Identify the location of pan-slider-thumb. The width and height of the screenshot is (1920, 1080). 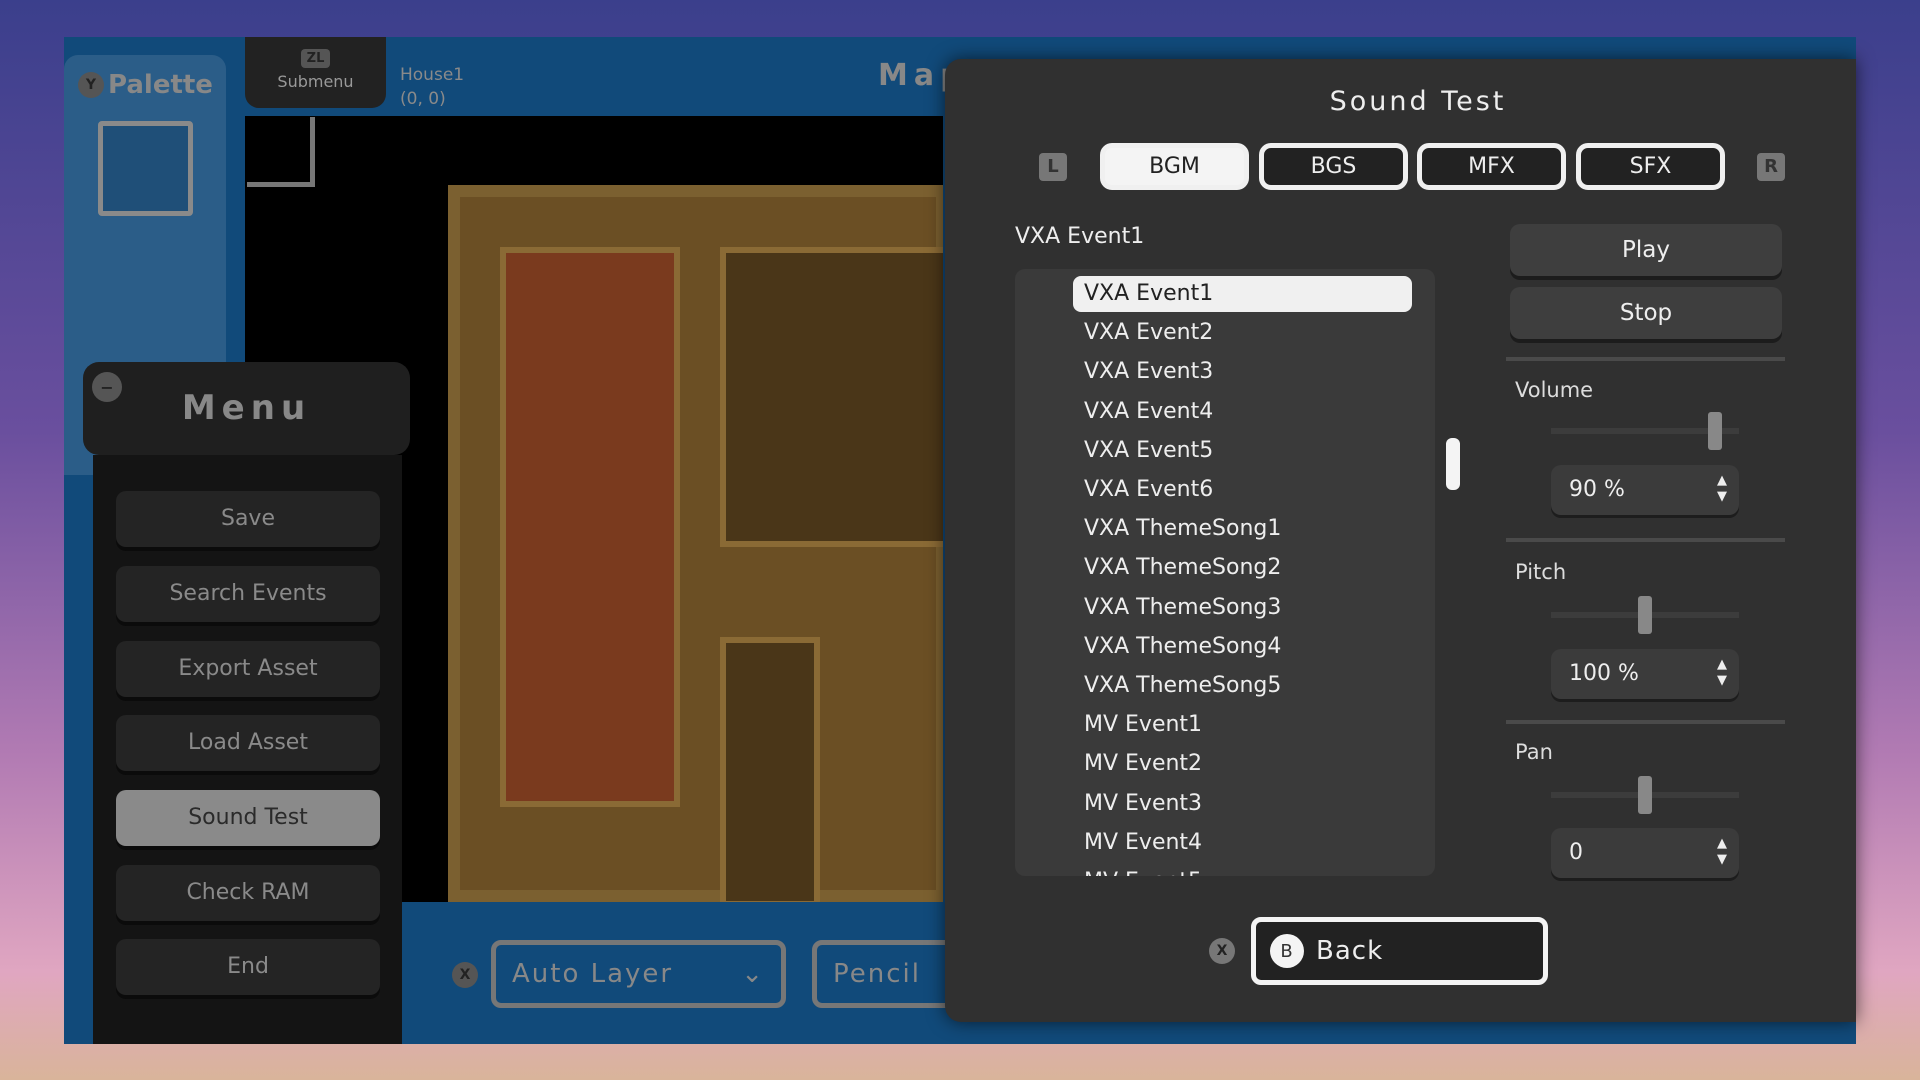
(1645, 795).